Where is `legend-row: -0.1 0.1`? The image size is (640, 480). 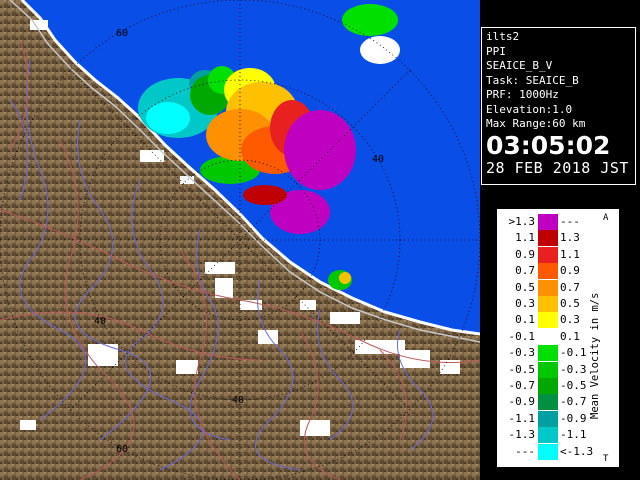 legend-row: -0.1 0.1 is located at coordinates (558, 336).